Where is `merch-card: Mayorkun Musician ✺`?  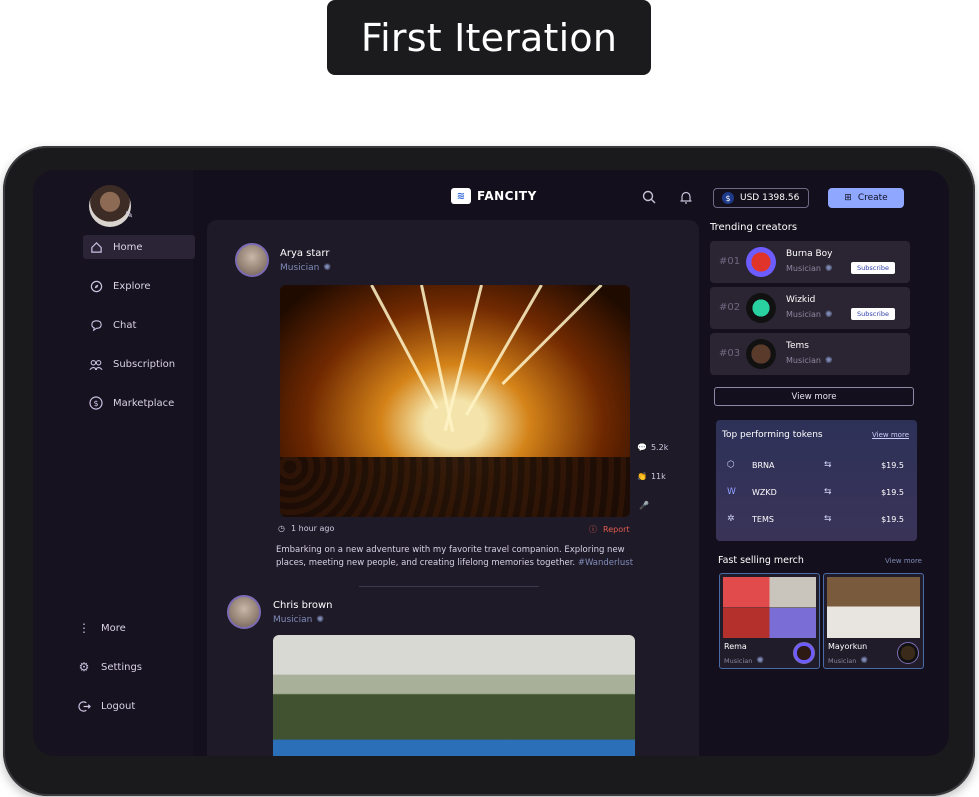 merch-card: Mayorkun Musician ✺ is located at coordinates (873, 621).